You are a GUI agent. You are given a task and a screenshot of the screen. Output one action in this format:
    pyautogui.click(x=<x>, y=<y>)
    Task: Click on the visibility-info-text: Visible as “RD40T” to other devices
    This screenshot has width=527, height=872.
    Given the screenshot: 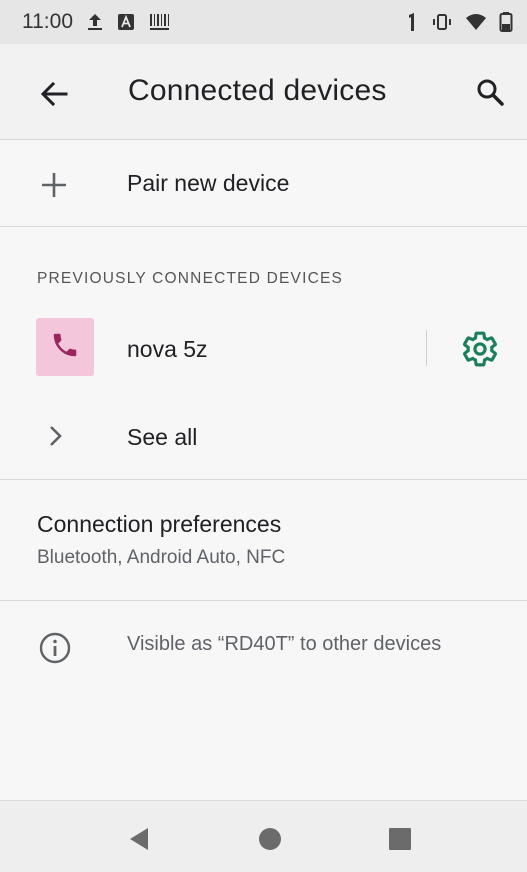 What is the action you would take?
    pyautogui.click(x=284, y=644)
    